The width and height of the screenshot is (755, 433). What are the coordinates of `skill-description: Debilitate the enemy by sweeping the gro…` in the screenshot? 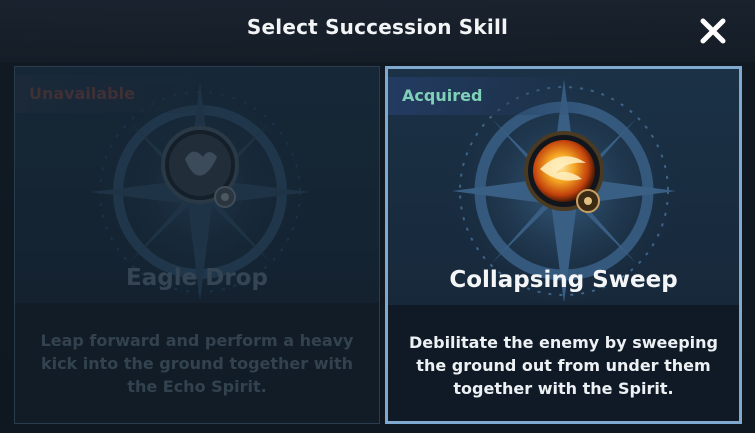 It's located at (563, 365).